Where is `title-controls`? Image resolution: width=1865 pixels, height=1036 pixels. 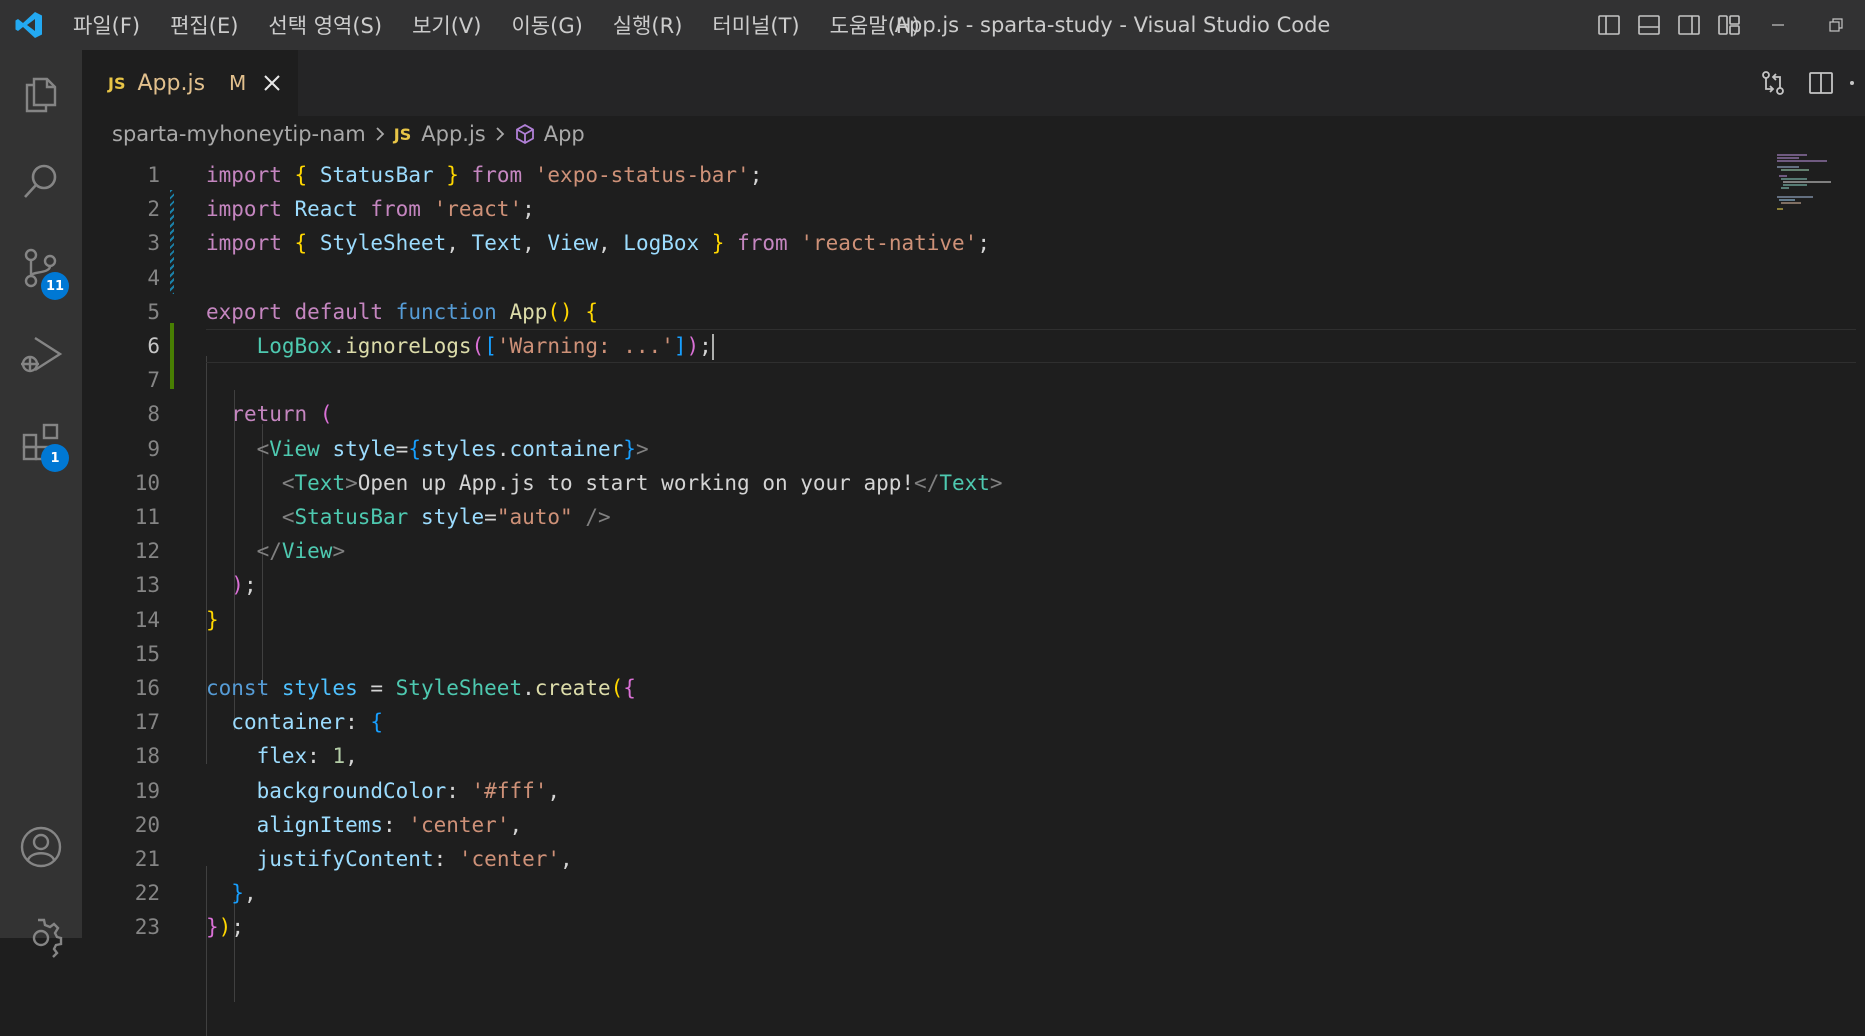
title-controls is located at coordinates (1727, 25).